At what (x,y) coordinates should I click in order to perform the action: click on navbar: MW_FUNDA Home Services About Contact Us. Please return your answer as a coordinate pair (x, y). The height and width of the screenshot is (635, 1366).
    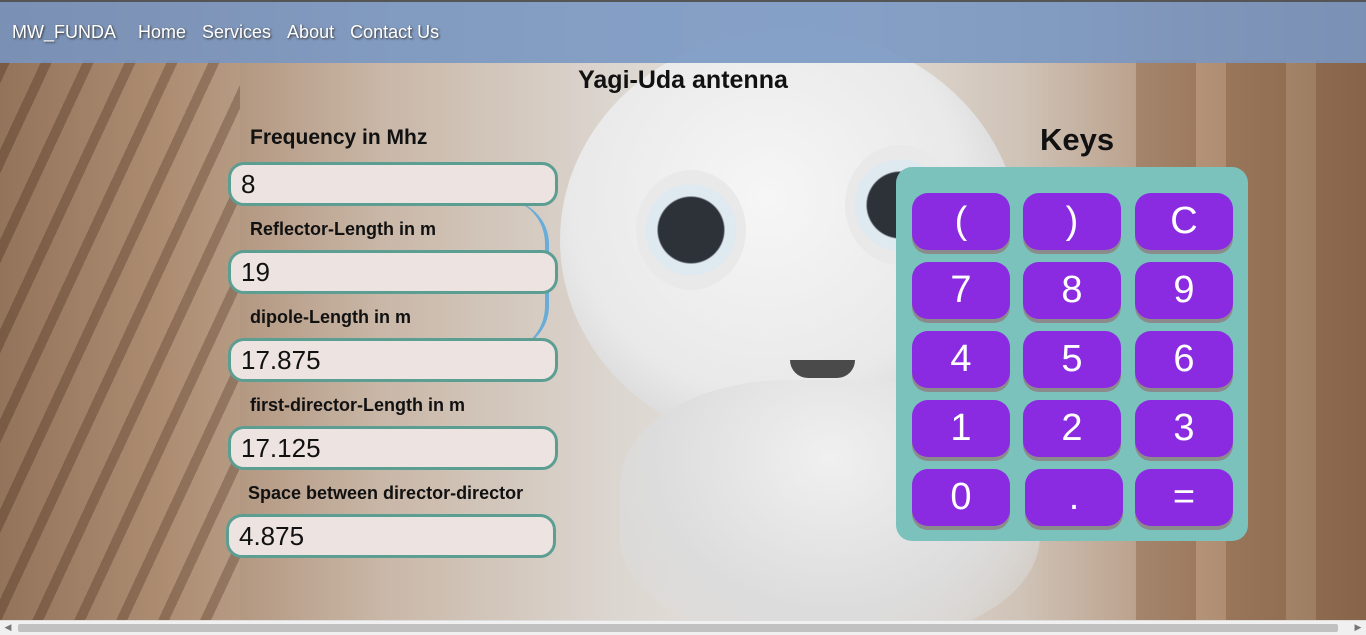
    Looking at the image, I should click on (683, 31).